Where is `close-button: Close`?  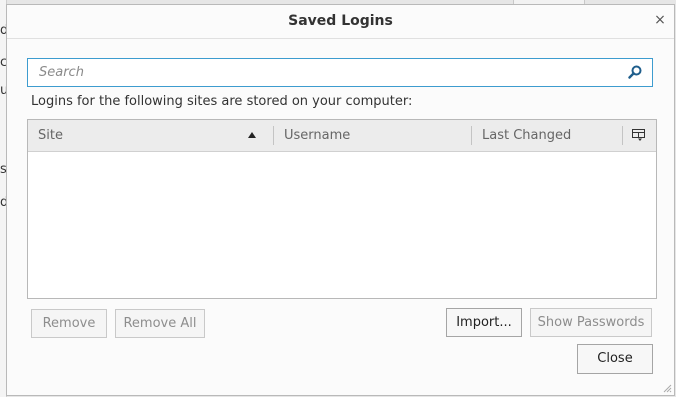 close-button: Close is located at coordinates (615, 359).